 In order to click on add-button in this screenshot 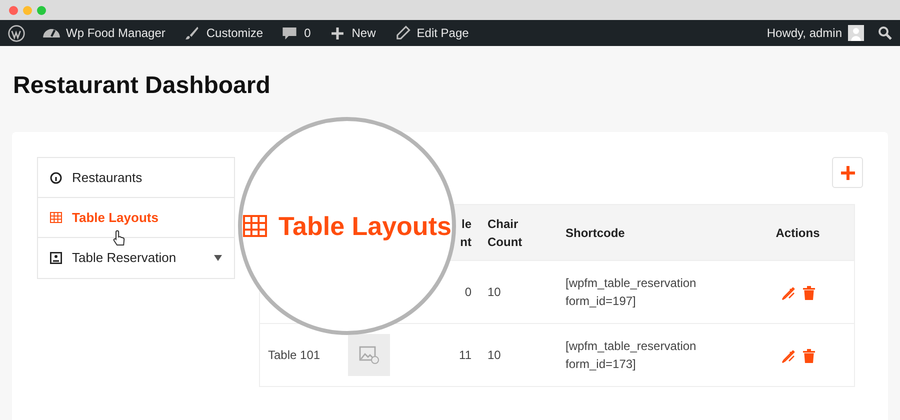, I will do `click(847, 172)`.